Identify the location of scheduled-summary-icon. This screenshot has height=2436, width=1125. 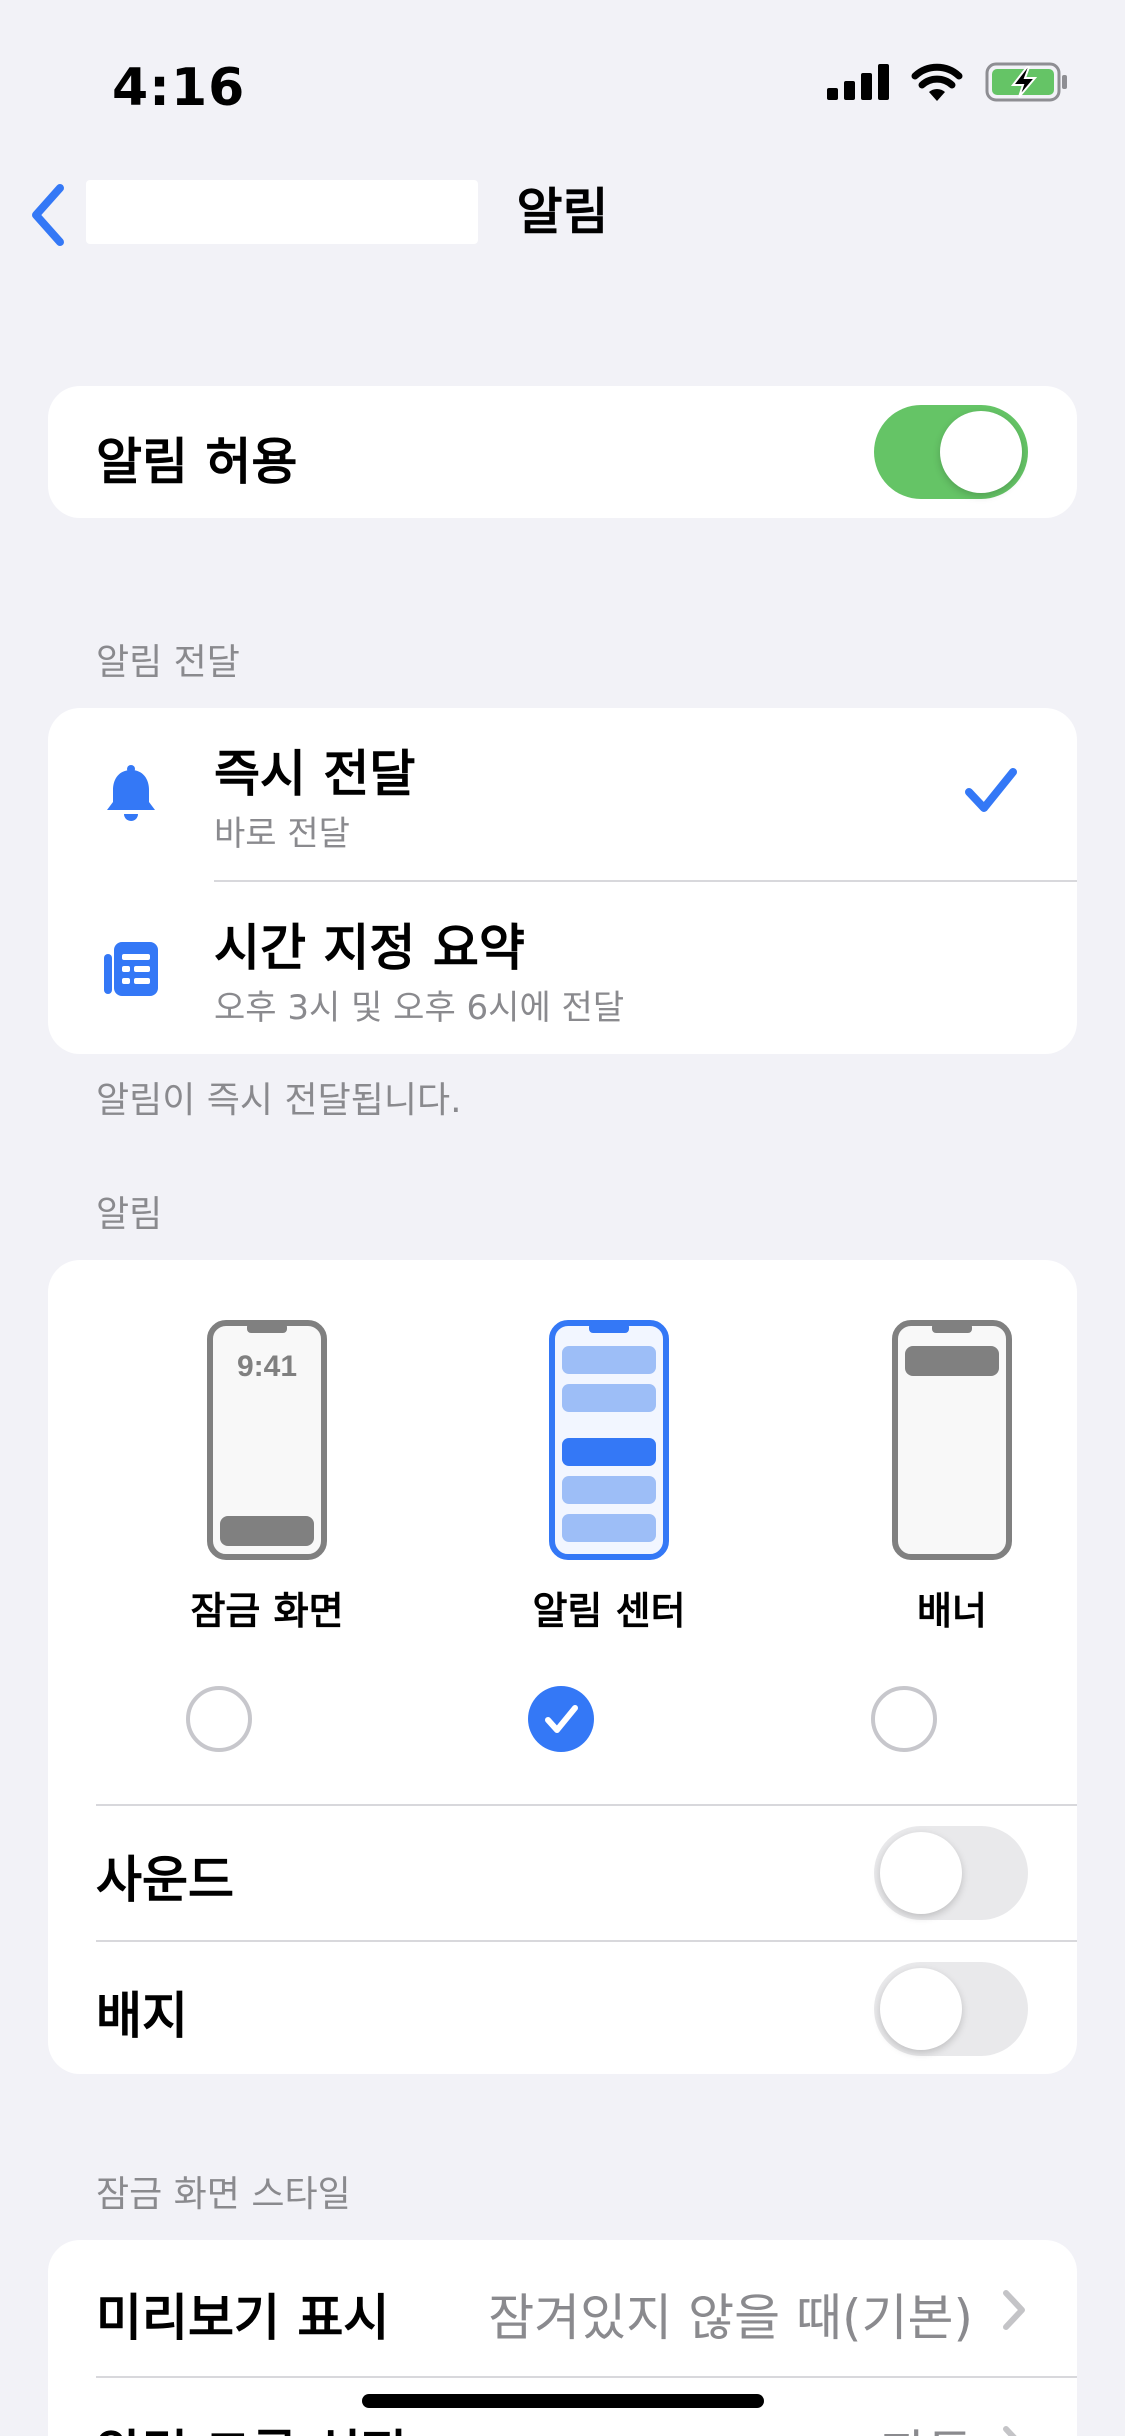
(131, 969).